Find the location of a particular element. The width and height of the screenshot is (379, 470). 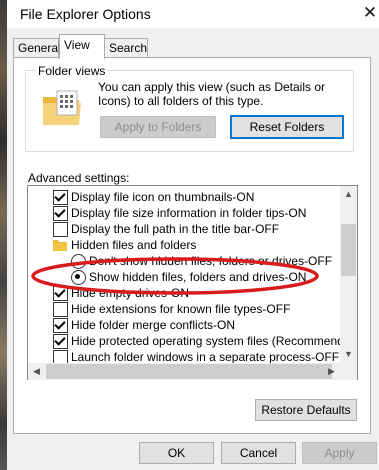

scrollbar-corner is located at coordinates (348, 371).